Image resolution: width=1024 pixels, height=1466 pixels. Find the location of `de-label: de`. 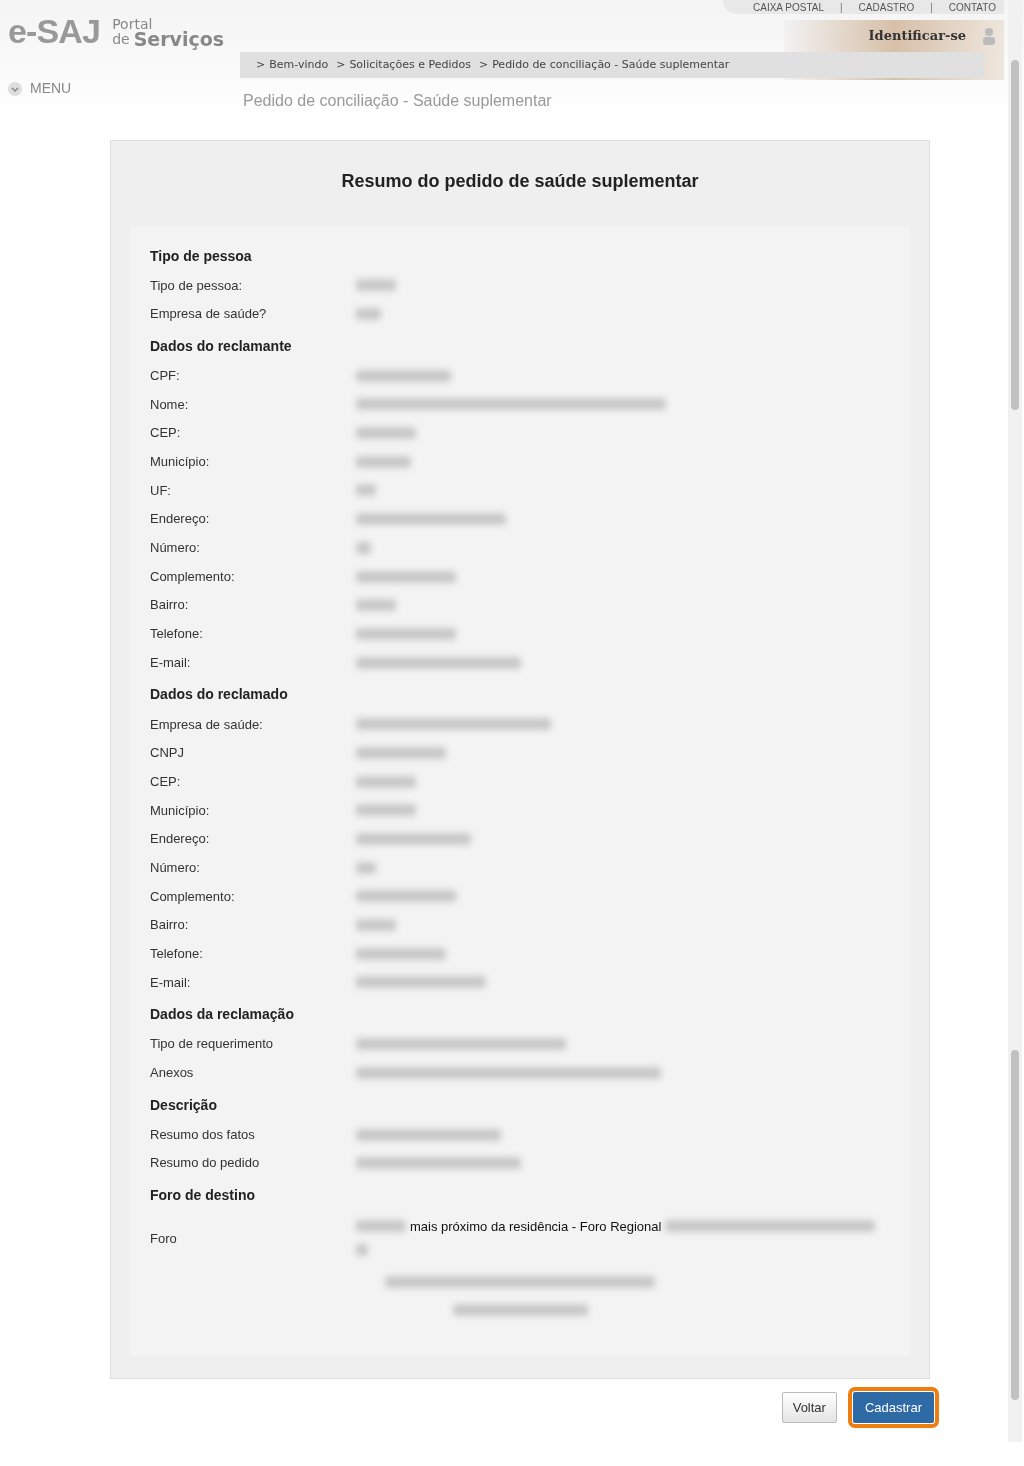

de-label: de is located at coordinates (121, 39).